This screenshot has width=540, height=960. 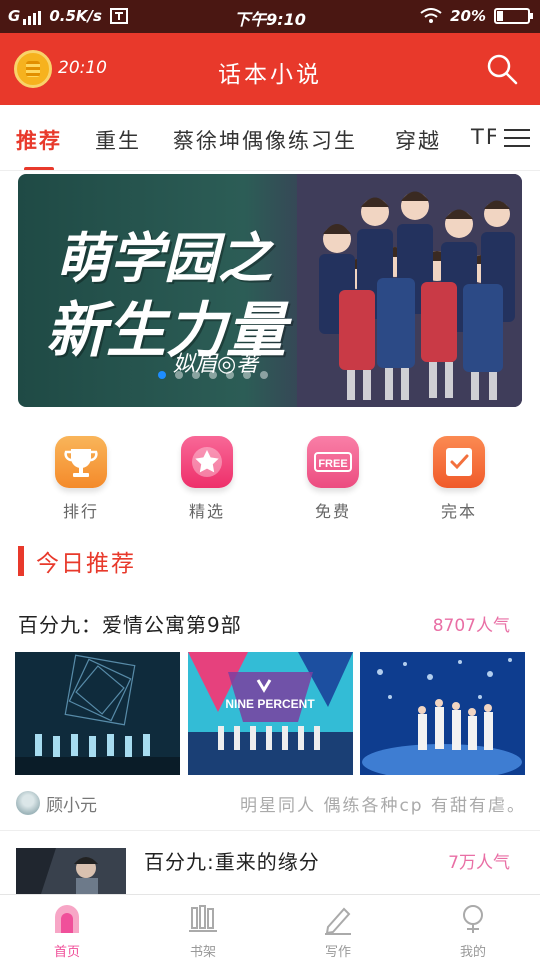 What do you see at coordinates (206, 511) in the screenshot?
I see `featured-label: 精选` at bounding box center [206, 511].